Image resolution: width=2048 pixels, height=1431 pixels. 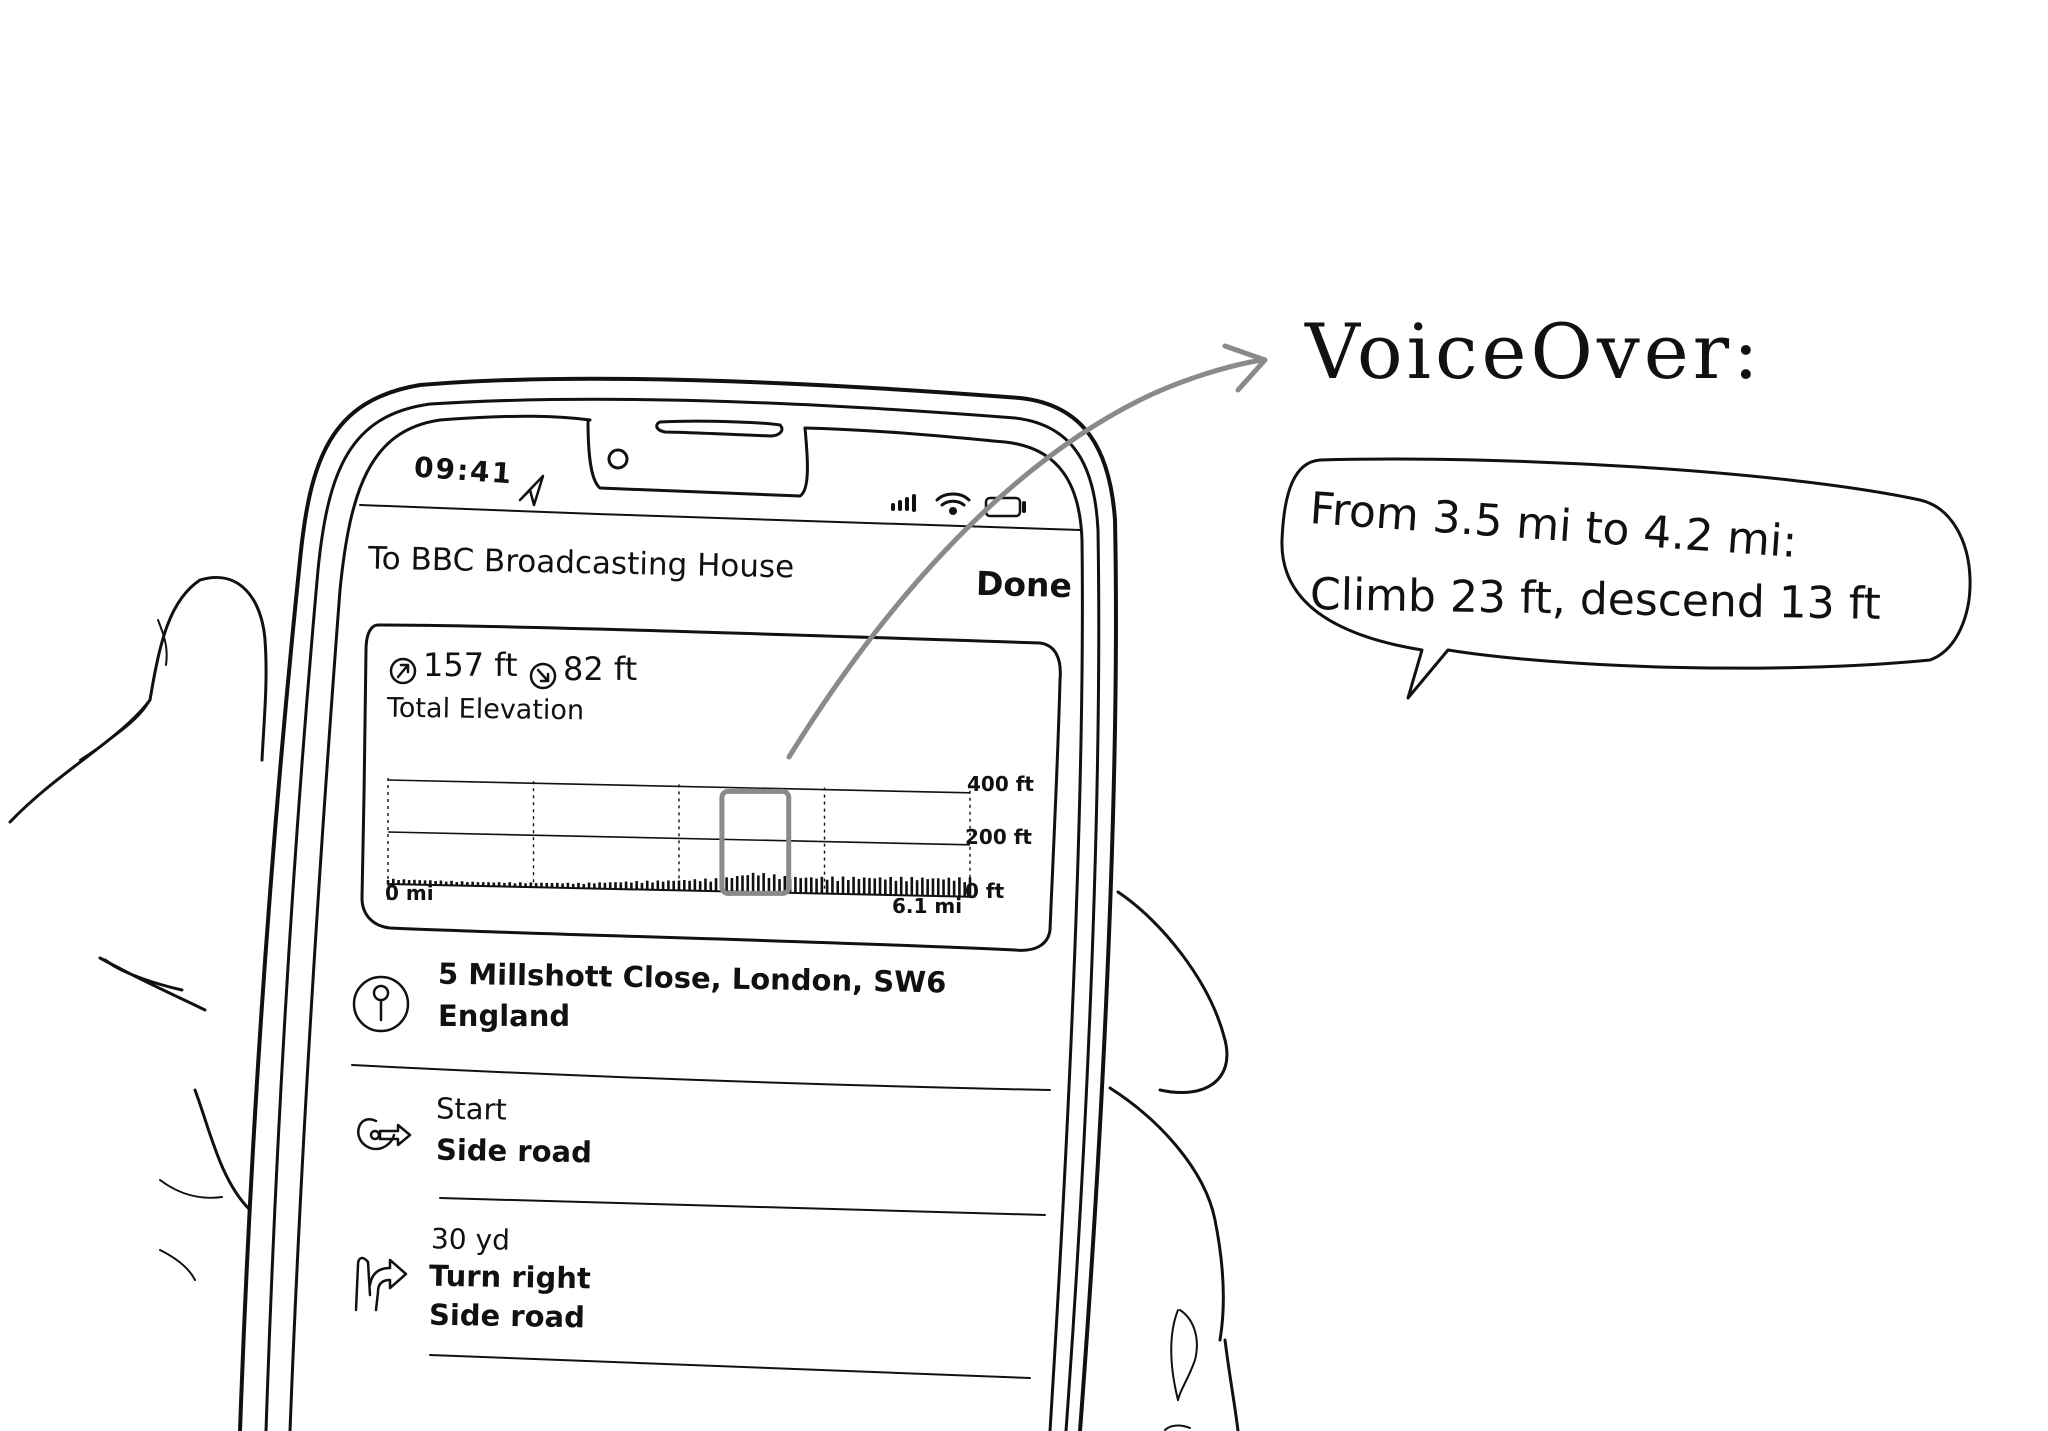 What do you see at coordinates (409, 893) in the screenshot?
I see `x-axis-start-label: 0 mi` at bounding box center [409, 893].